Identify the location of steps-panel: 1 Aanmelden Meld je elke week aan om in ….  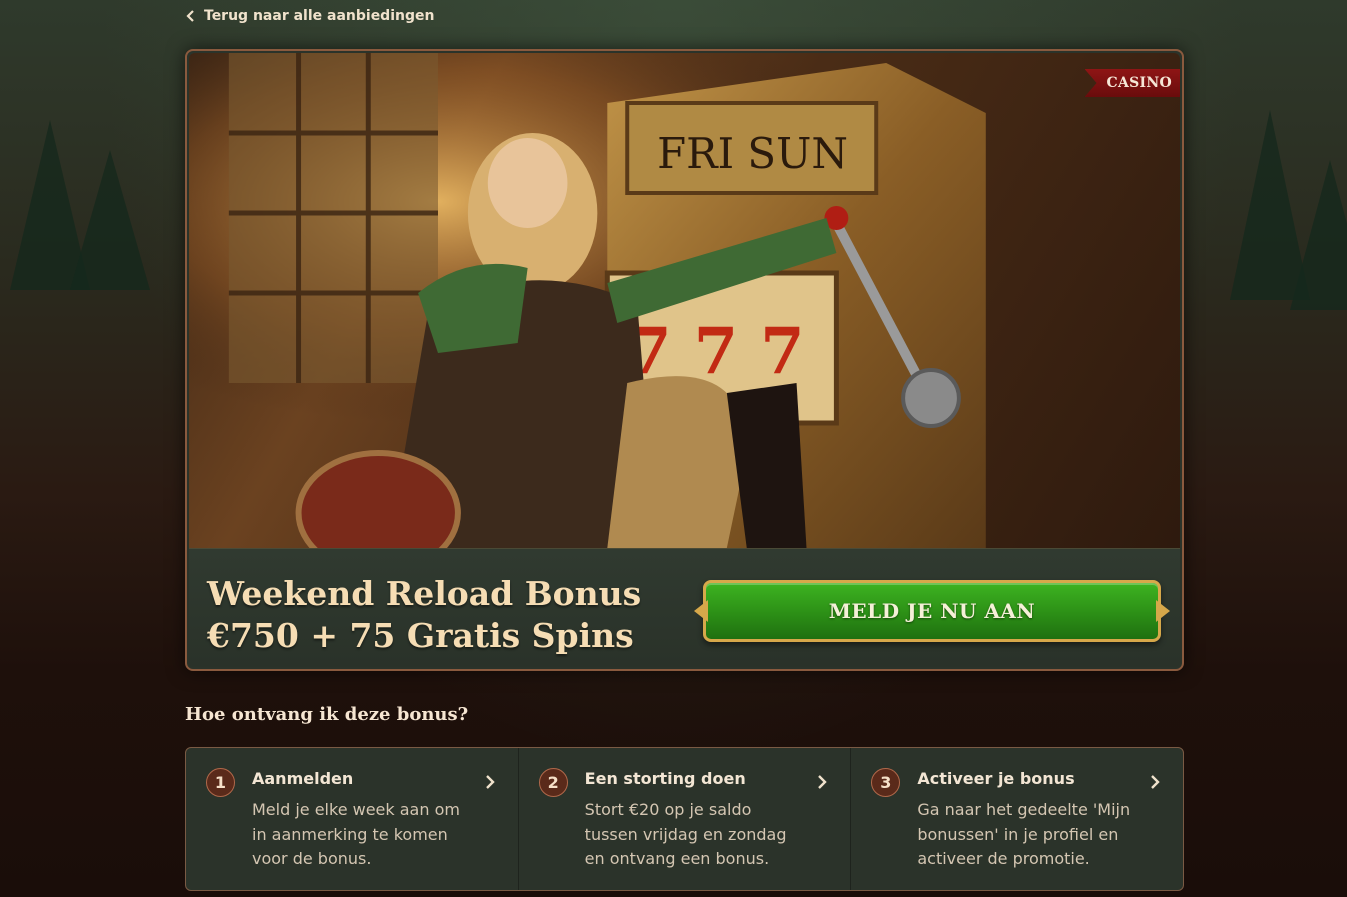
(684, 819).